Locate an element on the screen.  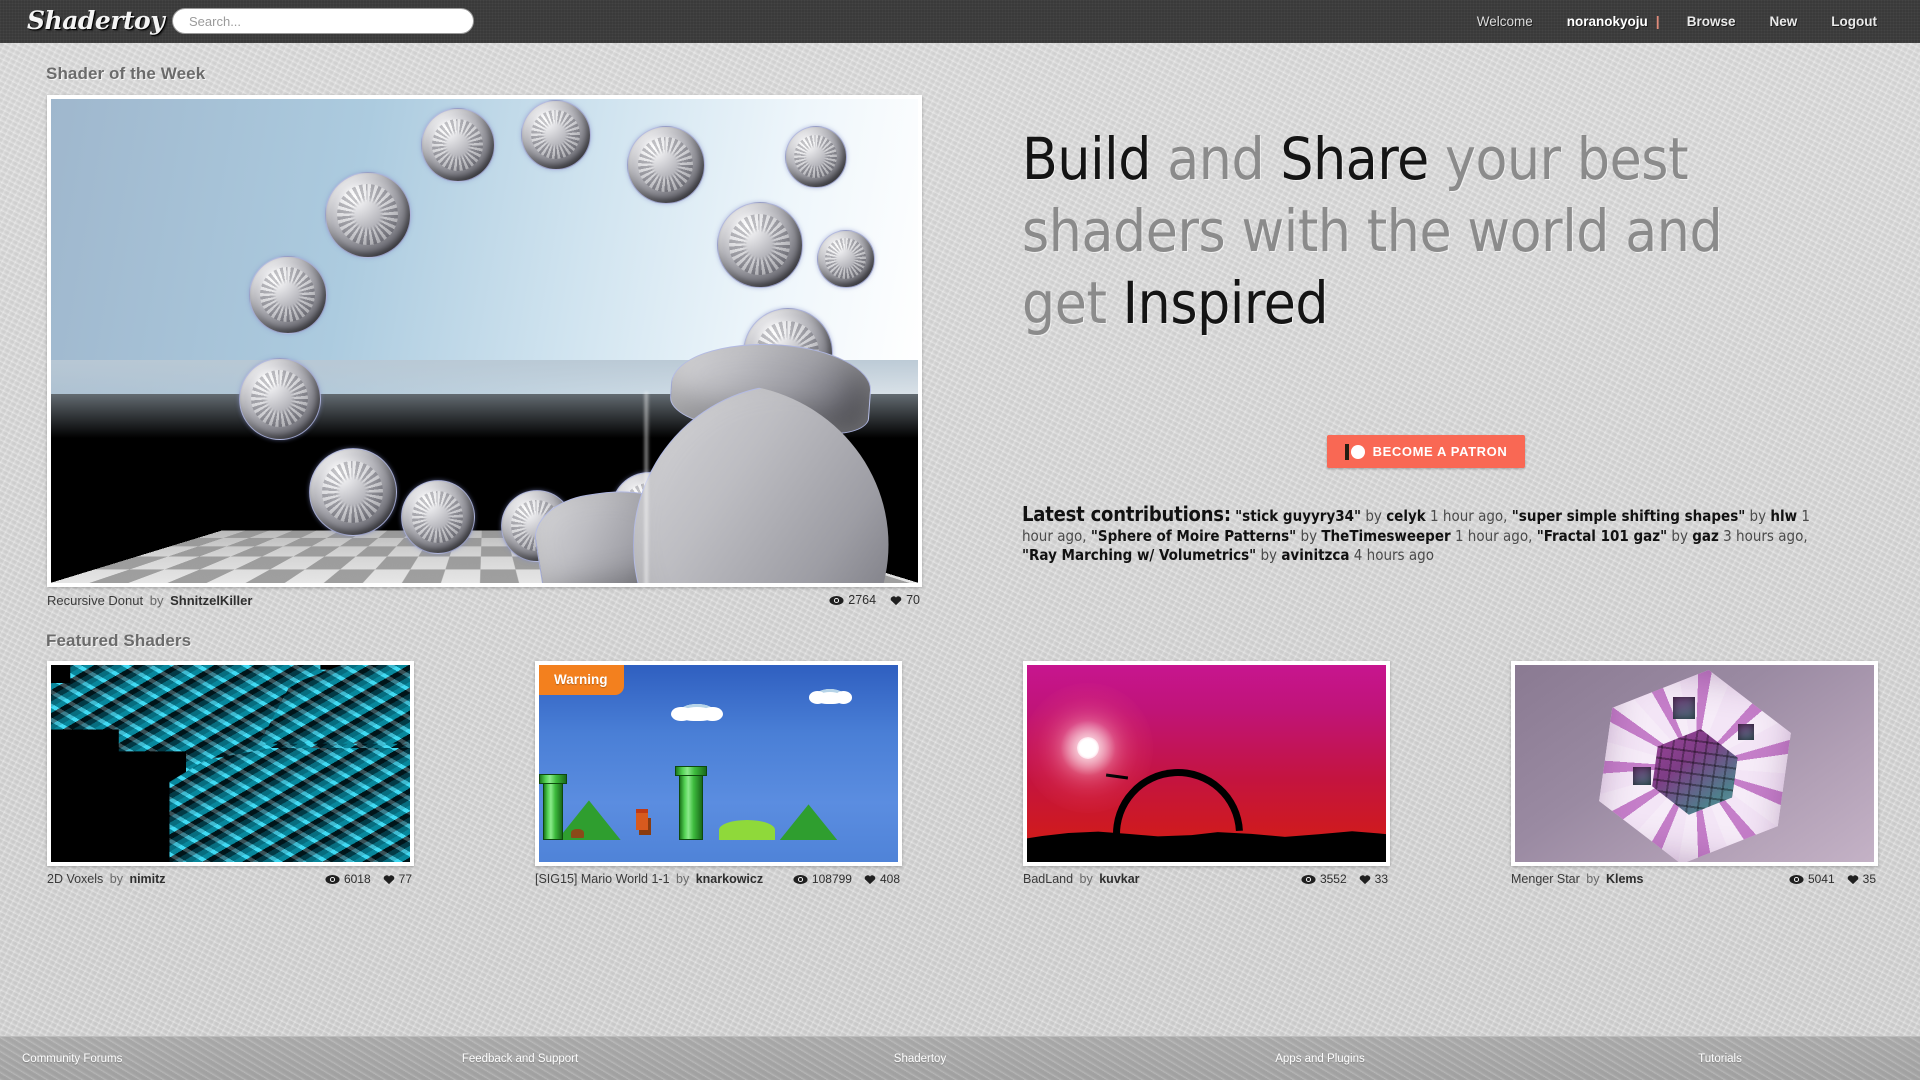
patron-button-label: BECOME A PATRON is located at coordinates (1440, 451).